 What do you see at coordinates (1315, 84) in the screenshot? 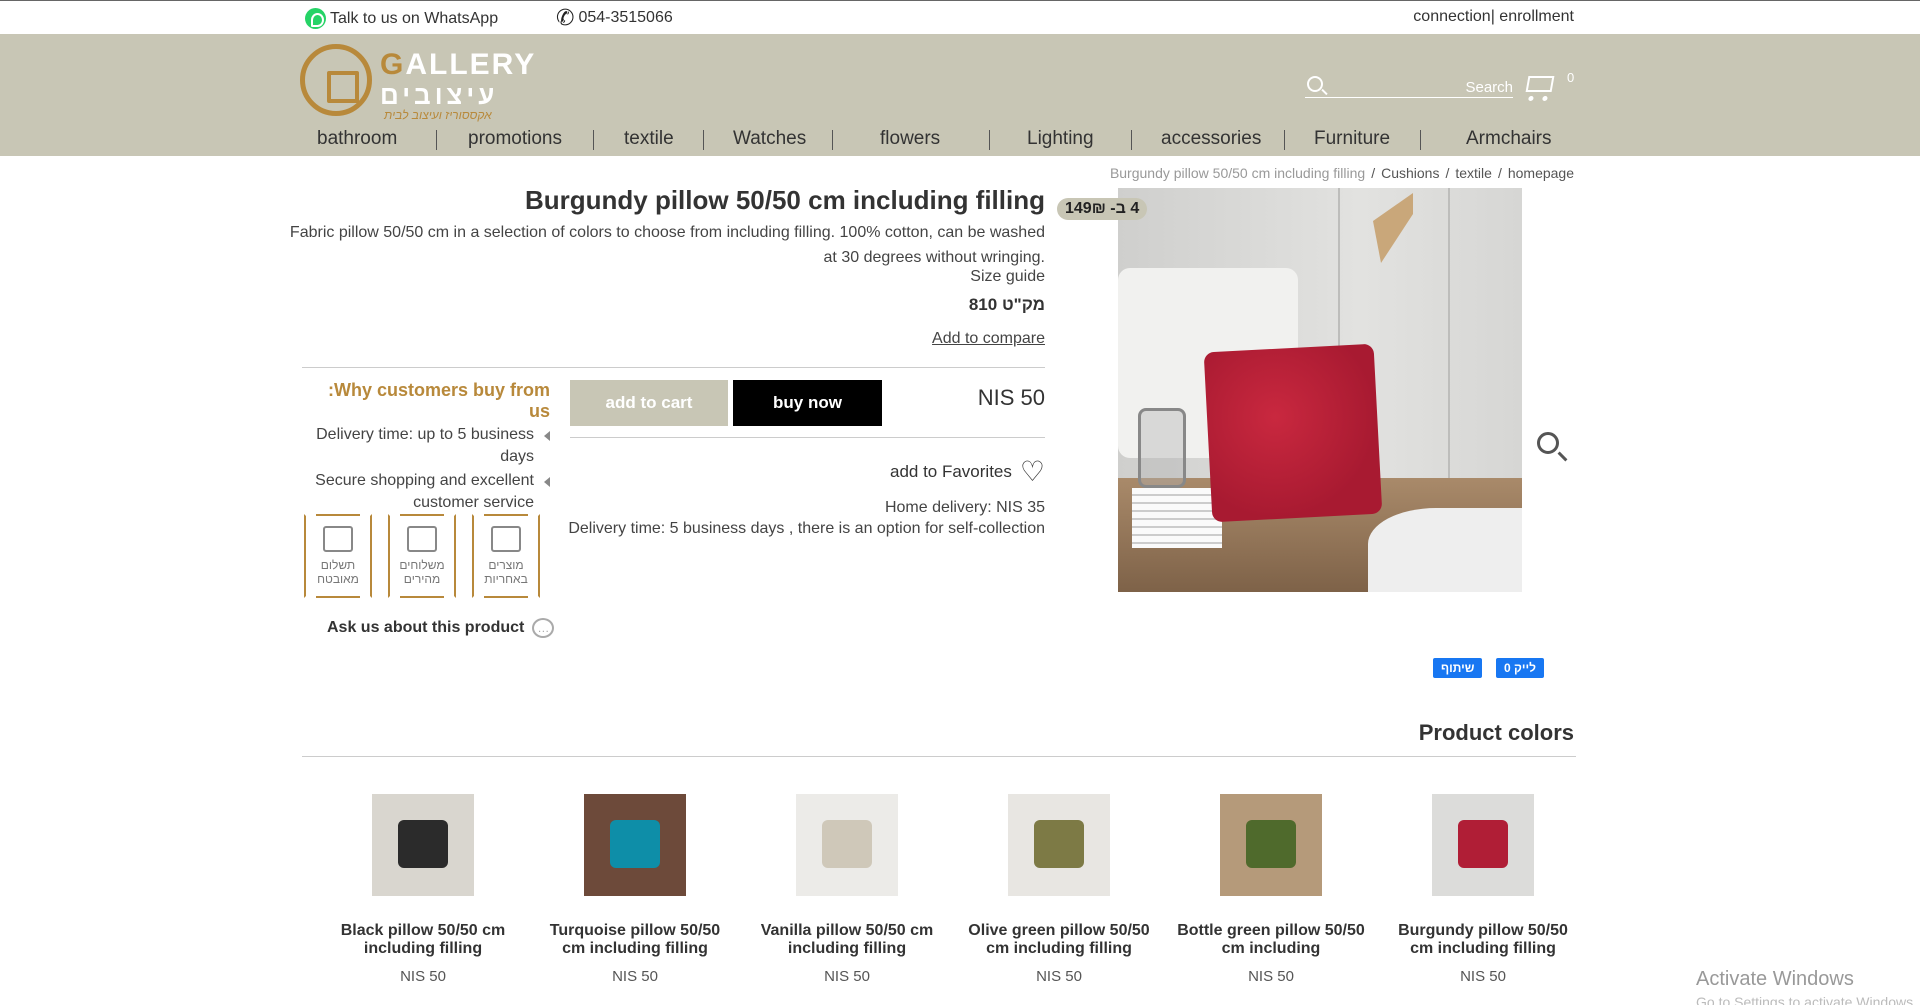
I see `search-icon` at bounding box center [1315, 84].